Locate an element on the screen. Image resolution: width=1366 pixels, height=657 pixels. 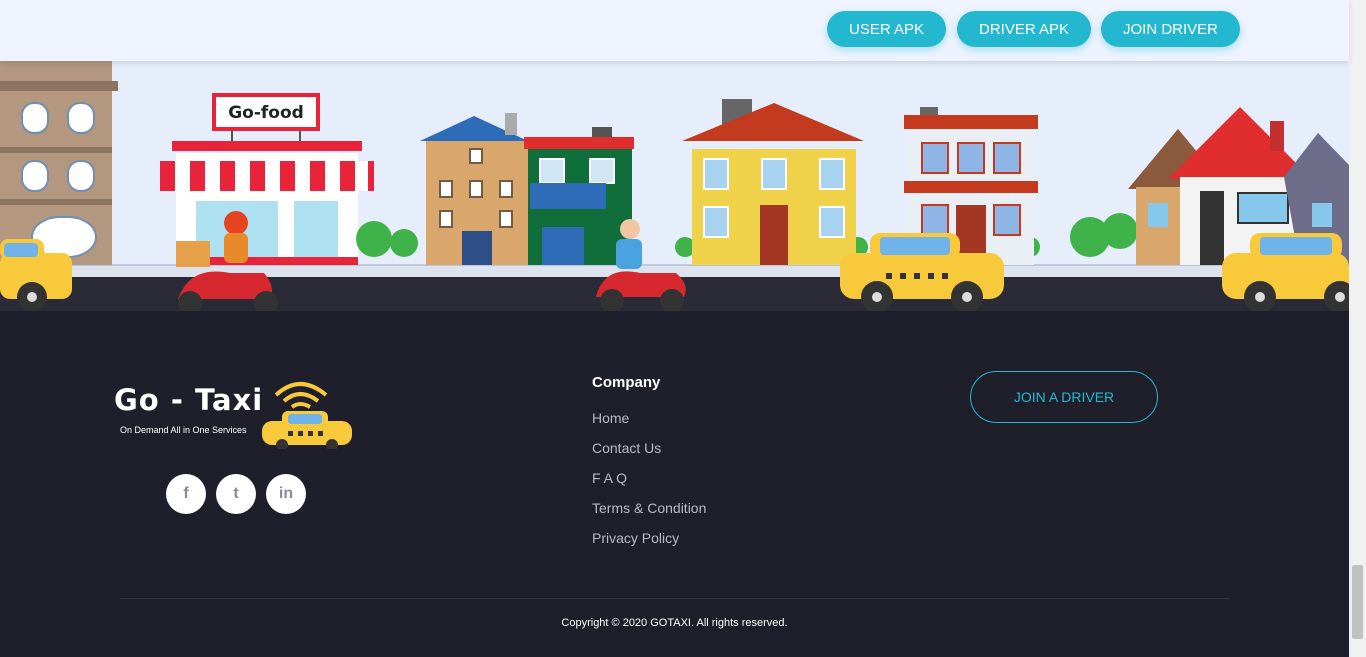
linkedin-icon: in is located at coordinates (286, 494).